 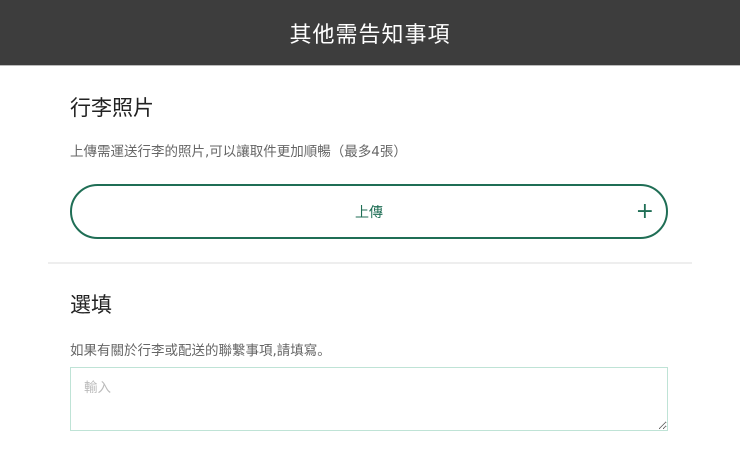 What do you see at coordinates (200, 351) in the screenshot?
I see `optional-description: 如果有關於行李或配送的聯繫事項,請填寫。` at bounding box center [200, 351].